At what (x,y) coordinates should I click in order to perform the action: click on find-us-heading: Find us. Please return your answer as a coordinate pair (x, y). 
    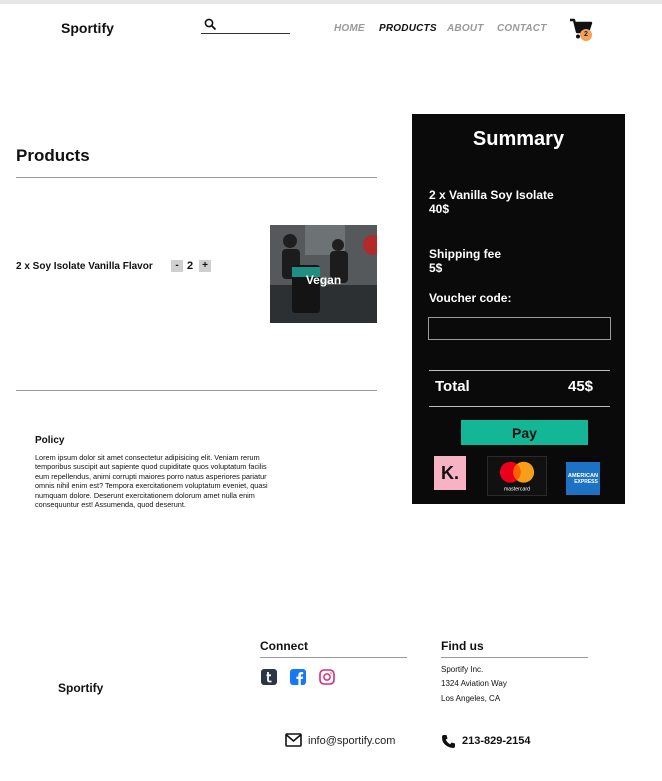
    Looking at the image, I should click on (462, 646).